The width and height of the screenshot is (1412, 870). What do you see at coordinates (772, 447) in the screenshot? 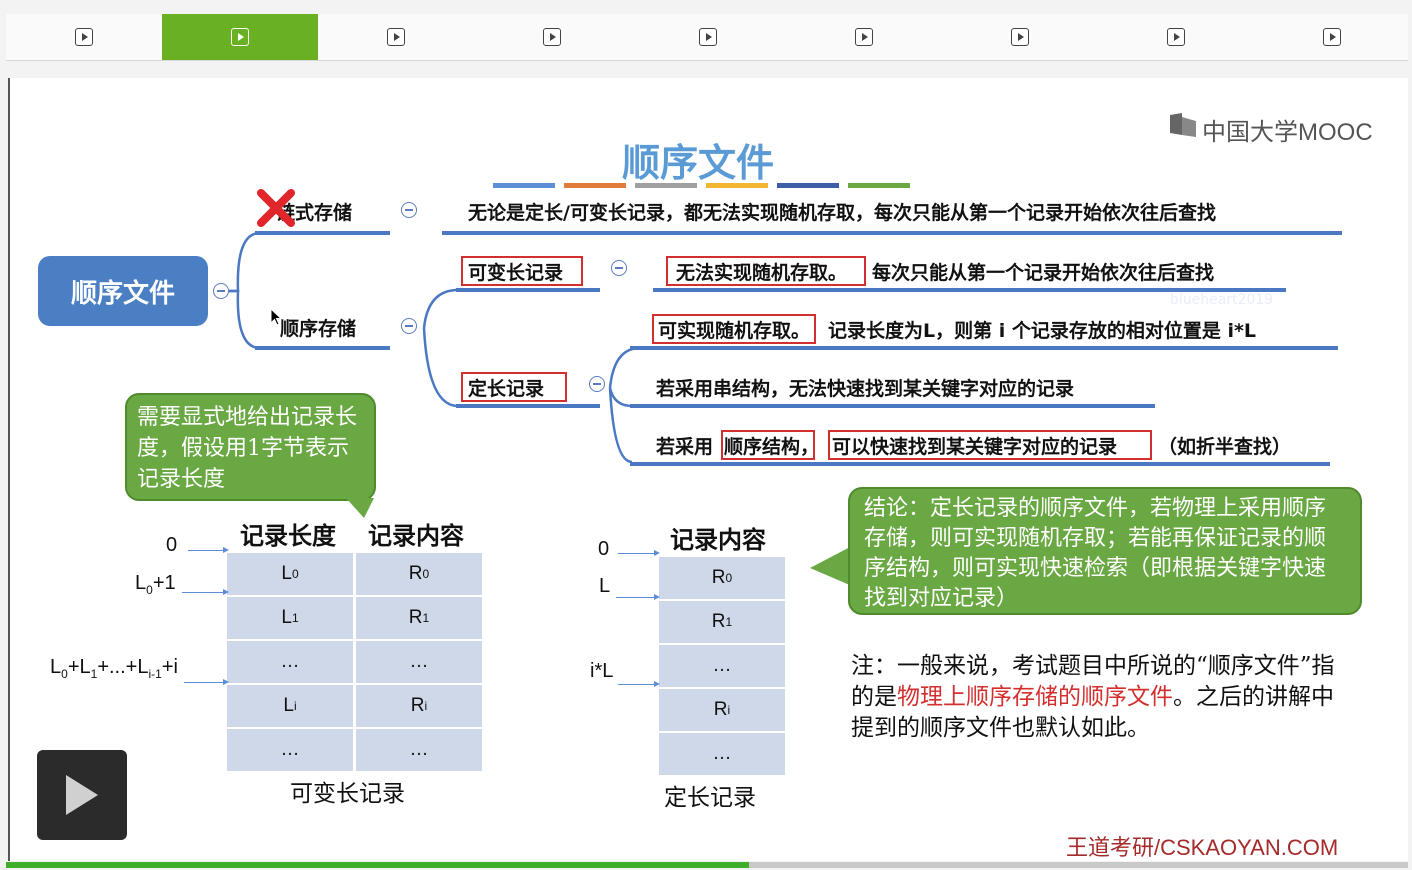
I see `fixed-line3-box1: 顺序结构，` at bounding box center [772, 447].